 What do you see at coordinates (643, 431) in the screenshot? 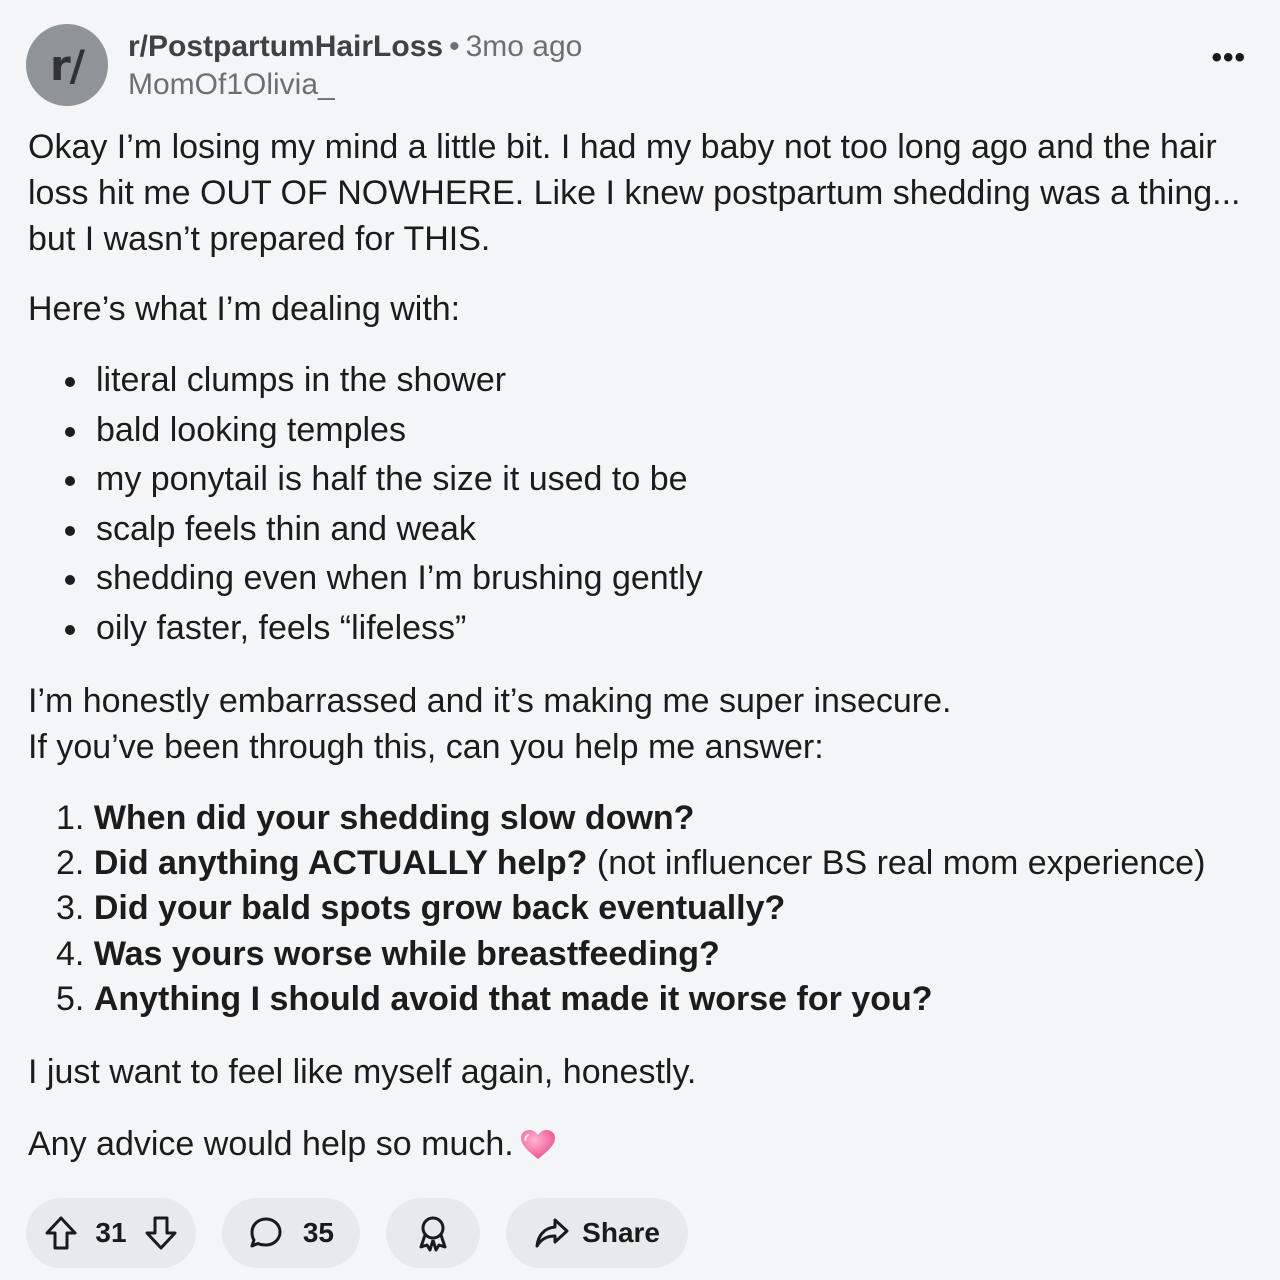
I see `list-item: bald looking temples` at bounding box center [643, 431].